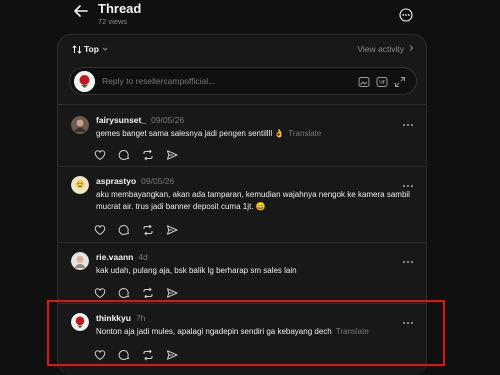  I want to click on thread-heading: Thread 72 views, so click(120, 14).